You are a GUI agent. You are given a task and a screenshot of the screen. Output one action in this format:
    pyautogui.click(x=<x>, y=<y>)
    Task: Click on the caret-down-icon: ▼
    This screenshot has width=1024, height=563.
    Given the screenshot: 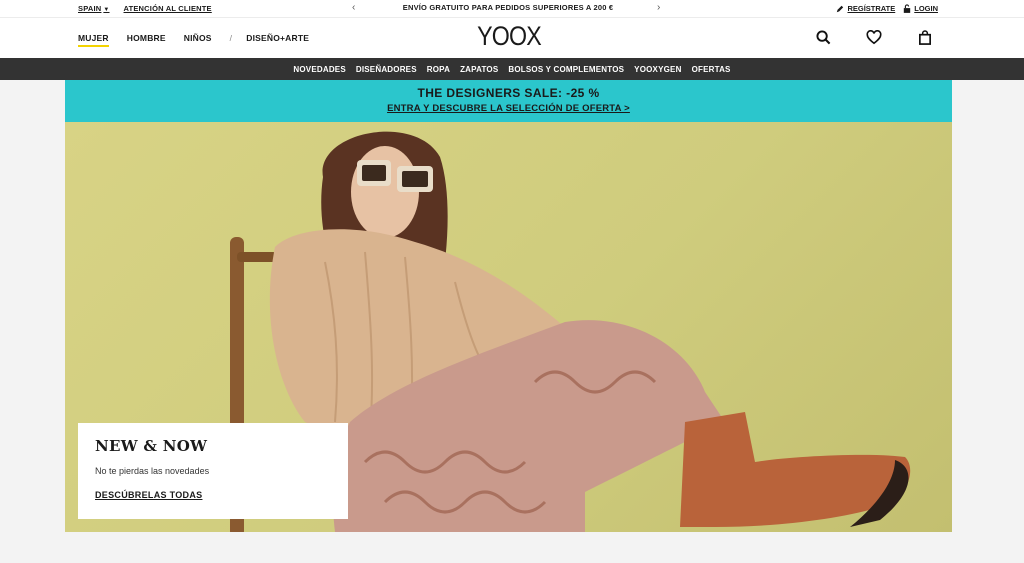 What is the action you would take?
    pyautogui.click(x=106, y=10)
    